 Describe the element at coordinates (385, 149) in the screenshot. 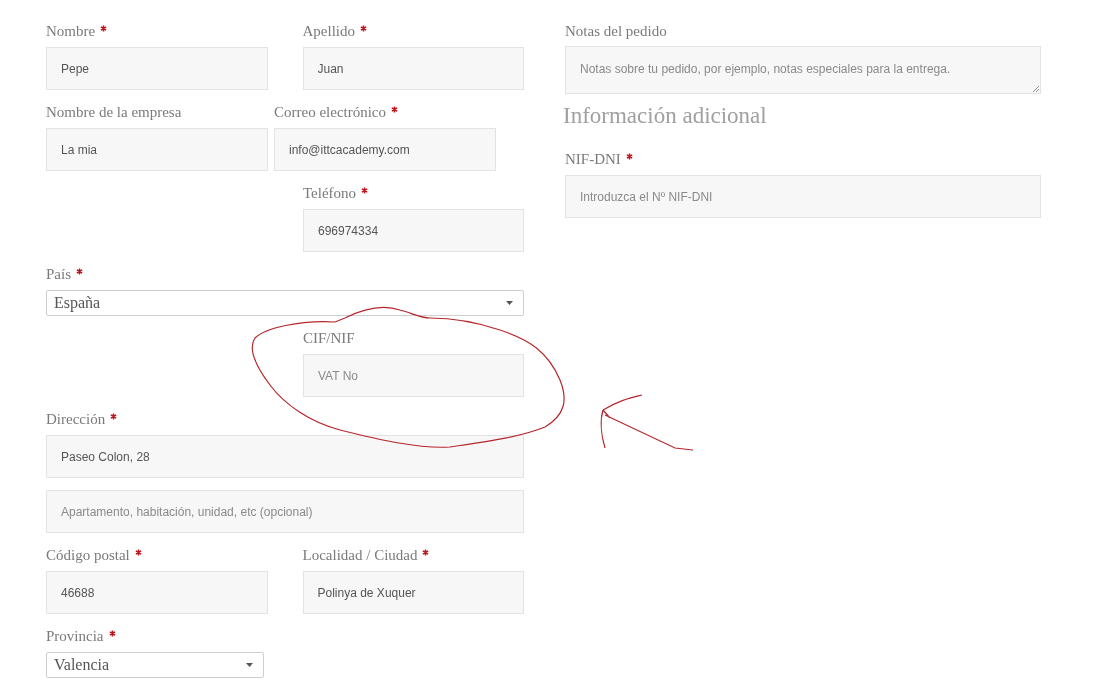

I see `text-field: info@ittcacademy.com` at that location.